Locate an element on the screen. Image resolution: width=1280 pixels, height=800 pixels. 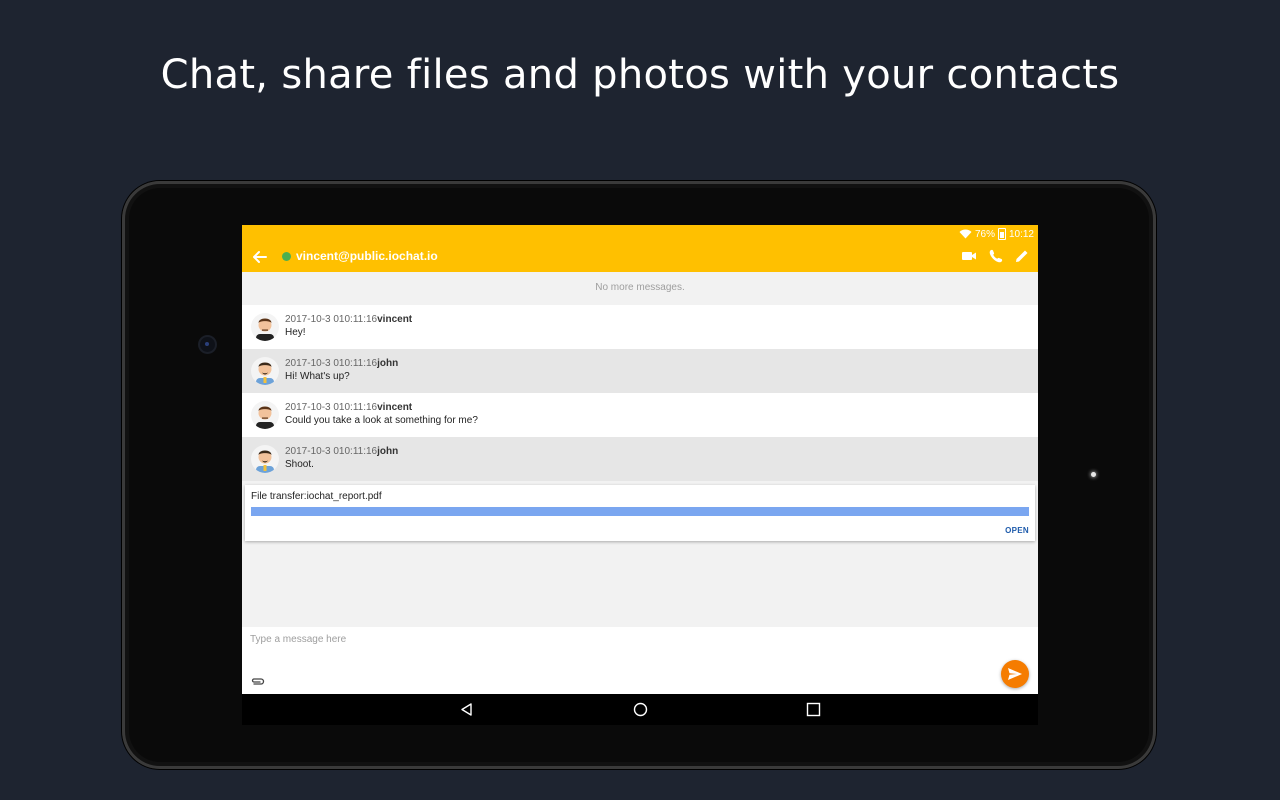
android-nav-bar is located at coordinates (640, 709).